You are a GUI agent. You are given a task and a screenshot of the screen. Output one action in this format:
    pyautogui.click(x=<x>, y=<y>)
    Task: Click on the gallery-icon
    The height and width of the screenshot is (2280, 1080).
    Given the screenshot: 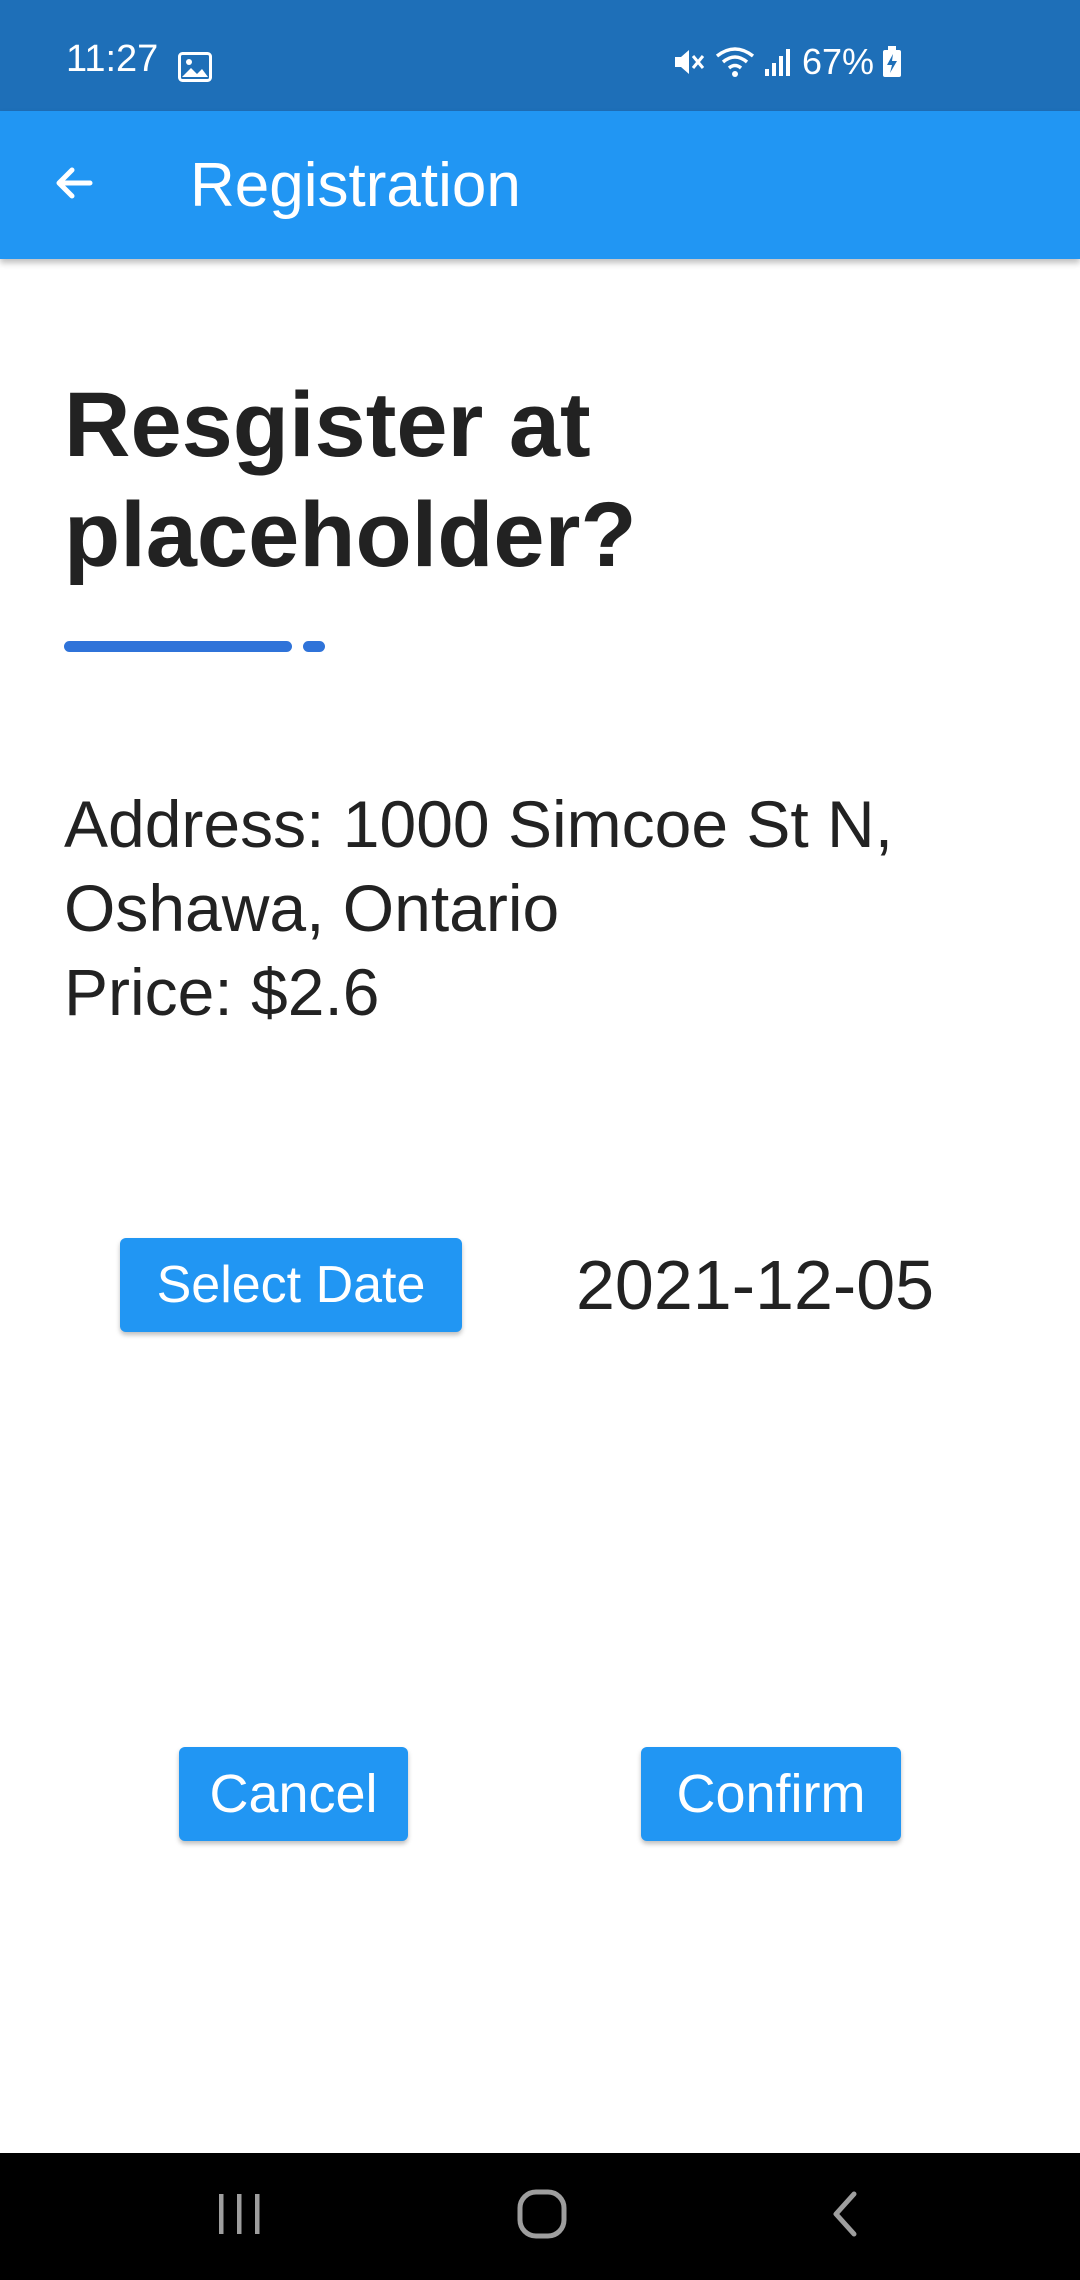 What is the action you would take?
    pyautogui.click(x=195, y=67)
    